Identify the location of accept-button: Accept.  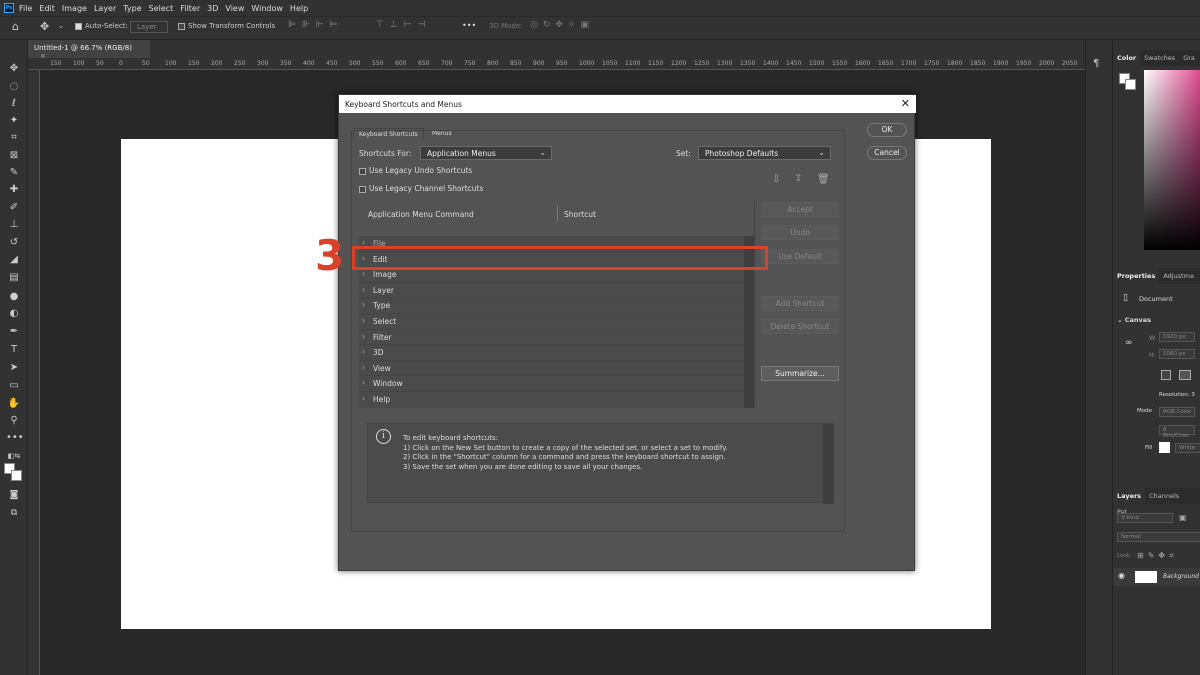
(800, 209).